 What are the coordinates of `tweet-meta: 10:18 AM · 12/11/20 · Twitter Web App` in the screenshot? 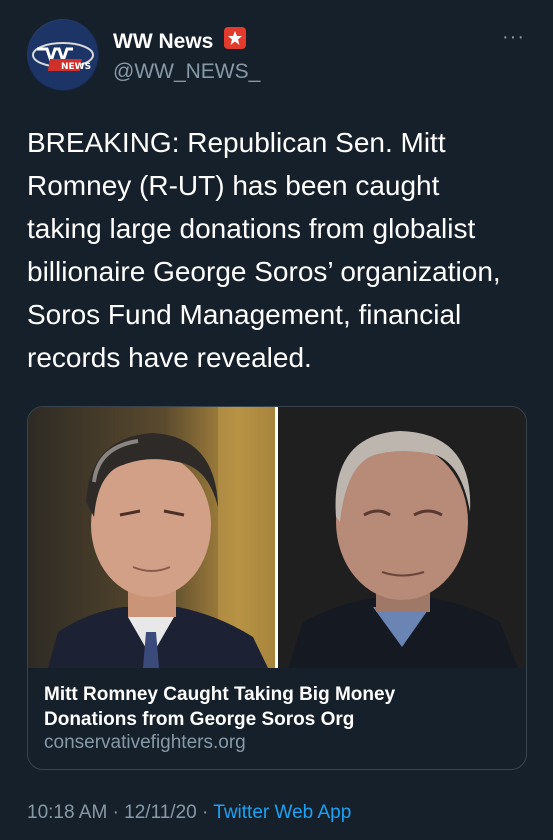 It's located at (189, 813).